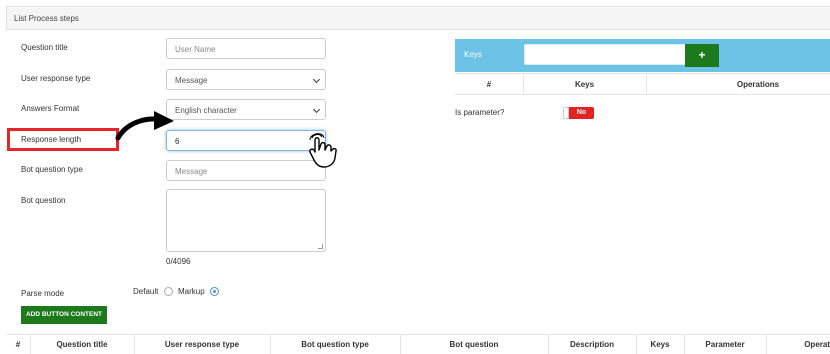 The height and width of the screenshot is (354, 830). What do you see at coordinates (246, 48) in the screenshot?
I see `question-title-input: User Name` at bounding box center [246, 48].